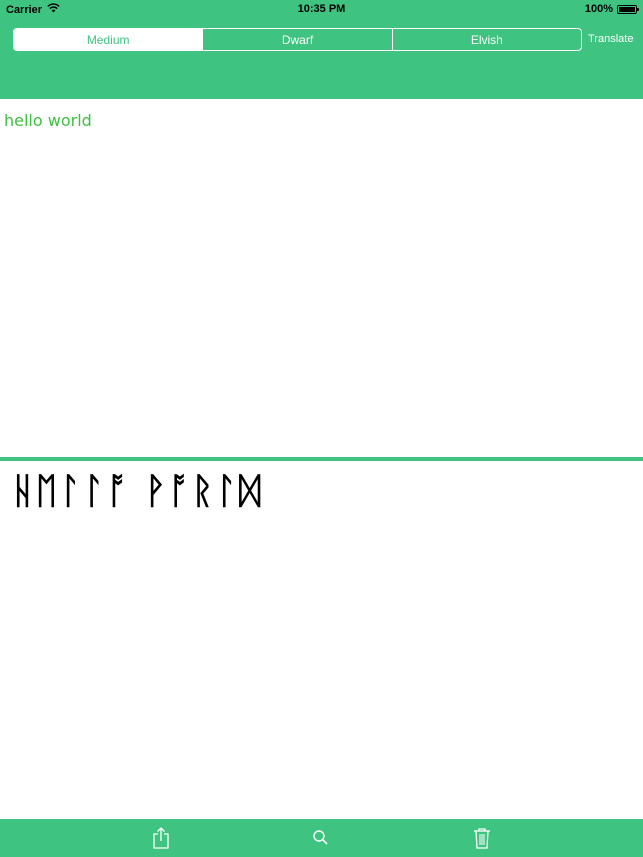 The image size is (643, 857). I want to click on segment-dwarf: Dwarf, so click(298, 39).